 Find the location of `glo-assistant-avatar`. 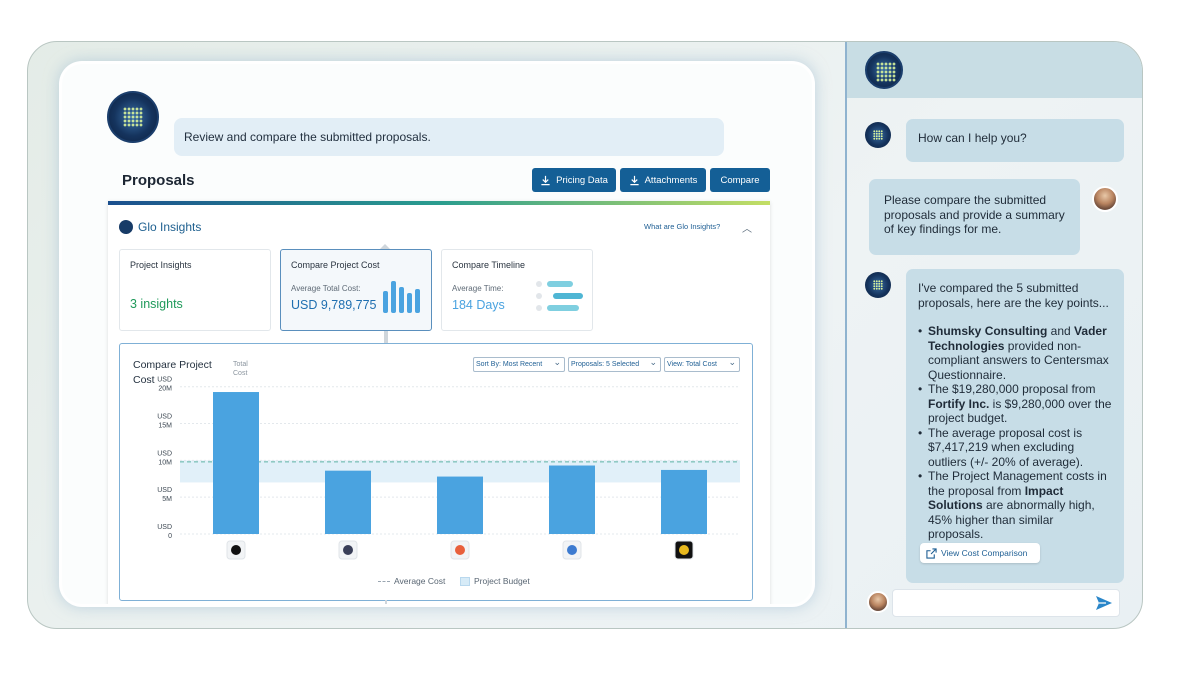

glo-assistant-avatar is located at coordinates (133, 117).